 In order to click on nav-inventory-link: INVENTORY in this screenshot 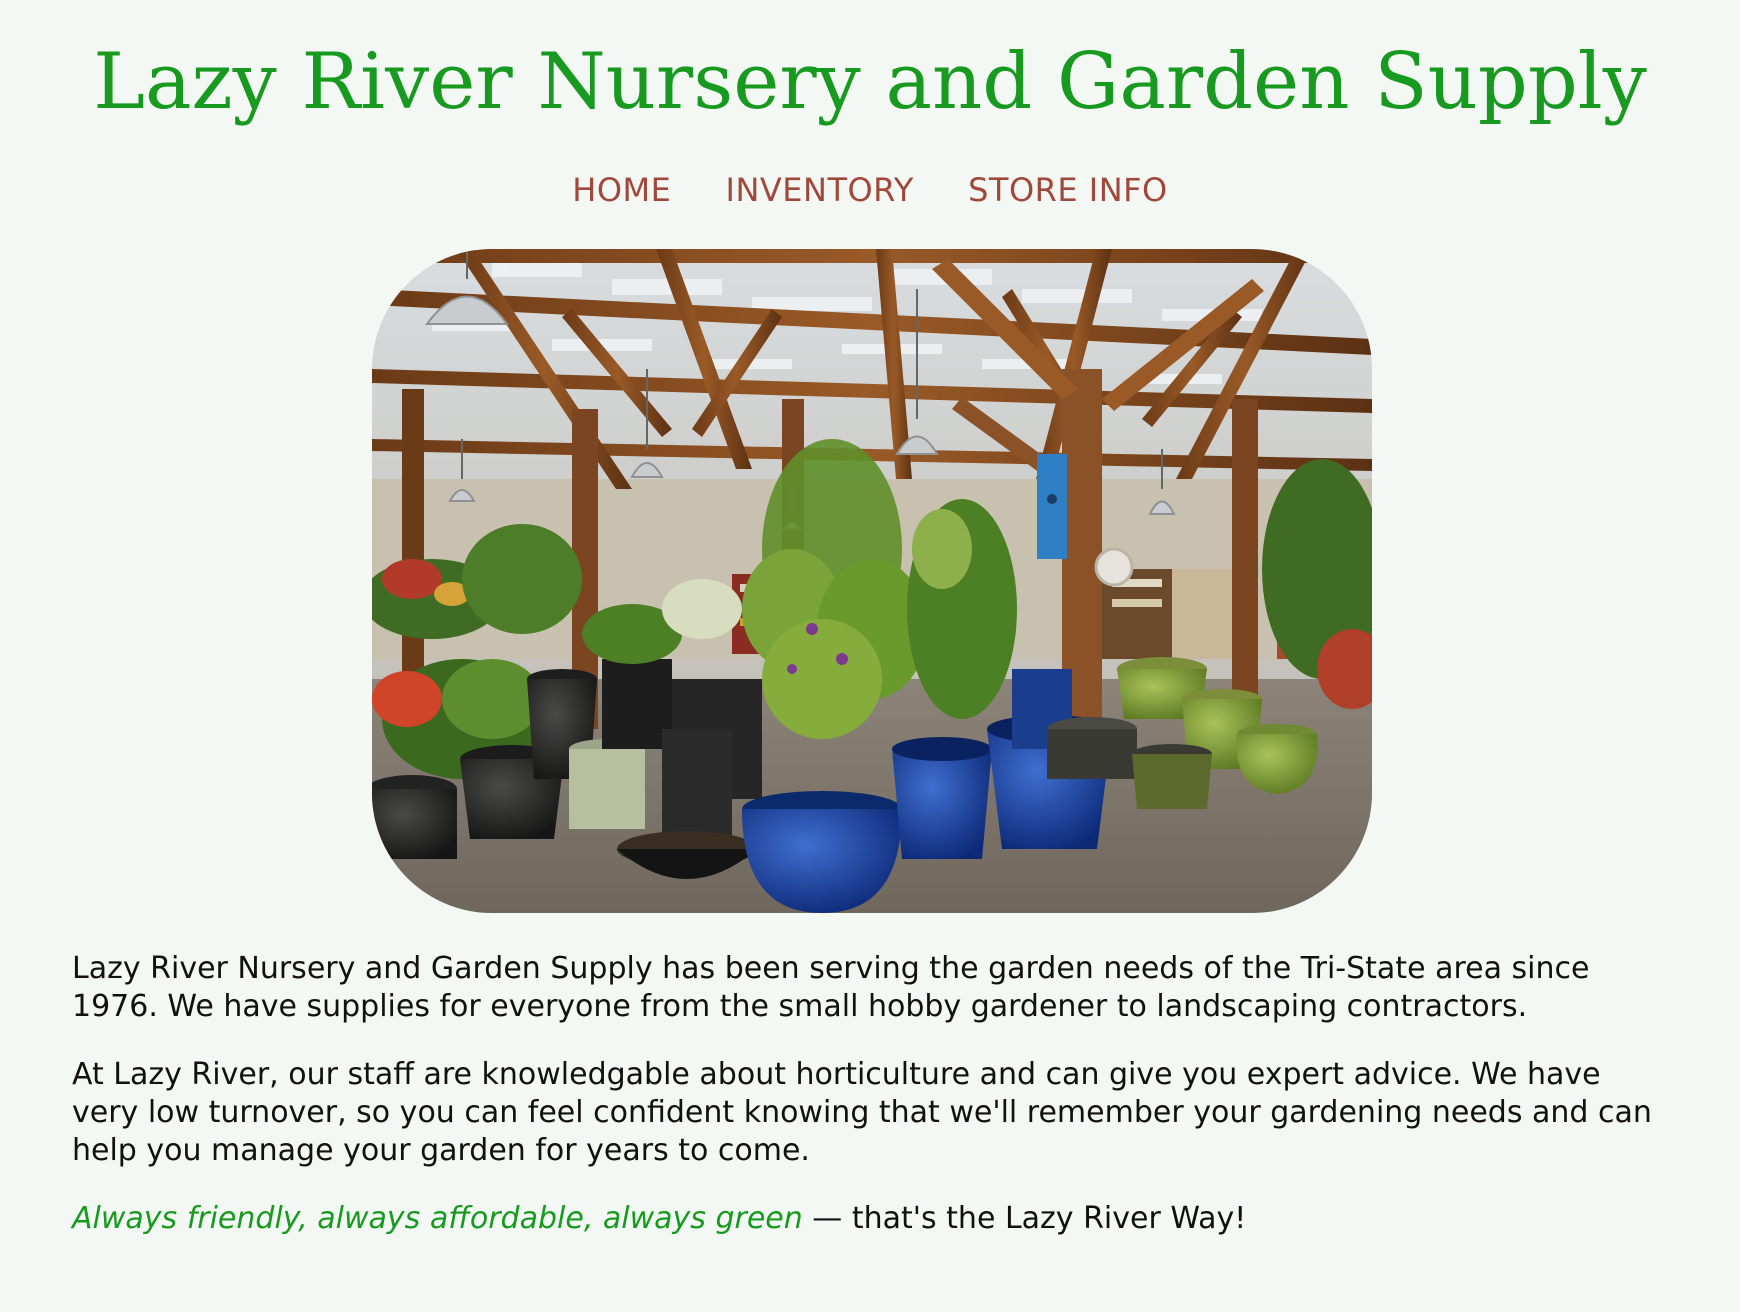, I will do `click(820, 190)`.